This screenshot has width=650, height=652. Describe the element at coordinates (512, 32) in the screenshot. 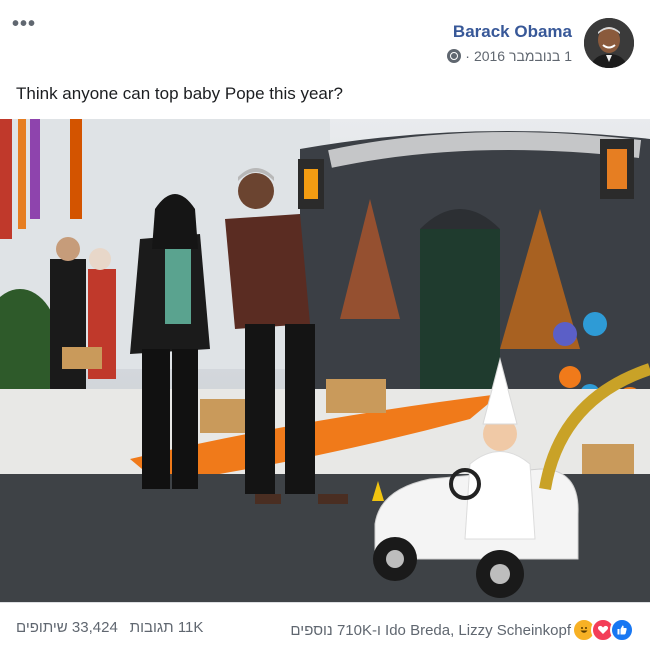

I see `author-name: Barack Obama` at that location.